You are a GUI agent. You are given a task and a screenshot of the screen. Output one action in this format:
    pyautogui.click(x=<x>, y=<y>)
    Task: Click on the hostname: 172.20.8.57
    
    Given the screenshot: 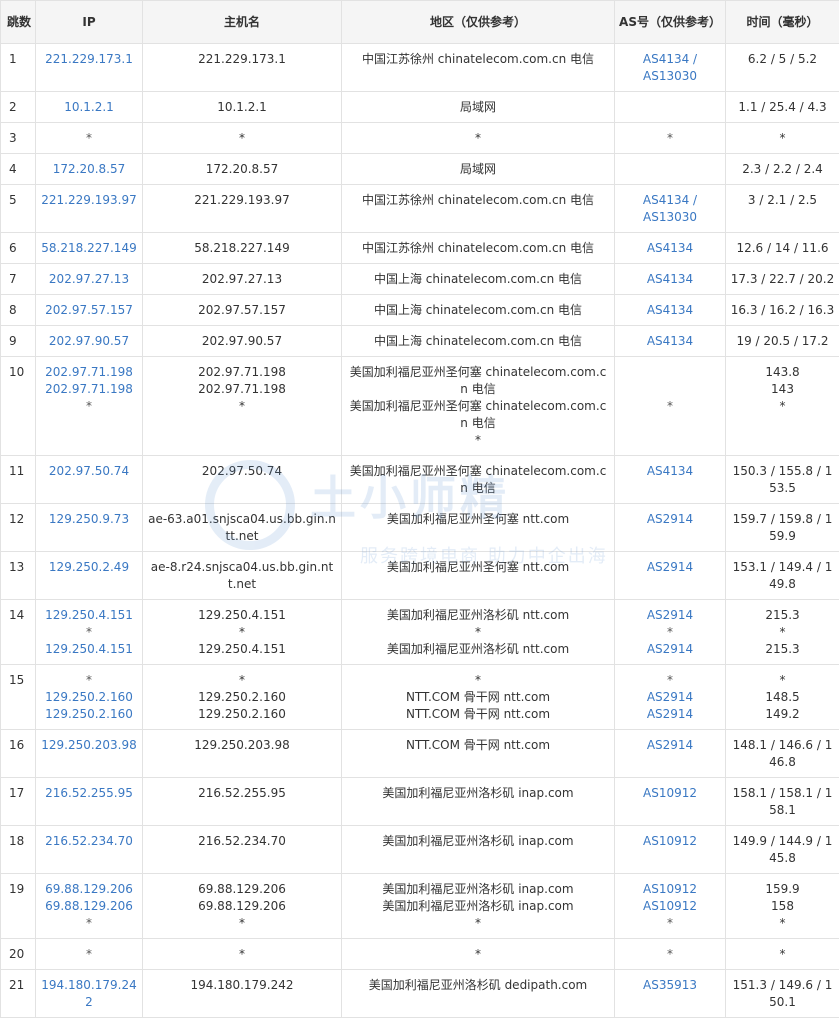 What is the action you would take?
    pyautogui.click(x=242, y=169)
    